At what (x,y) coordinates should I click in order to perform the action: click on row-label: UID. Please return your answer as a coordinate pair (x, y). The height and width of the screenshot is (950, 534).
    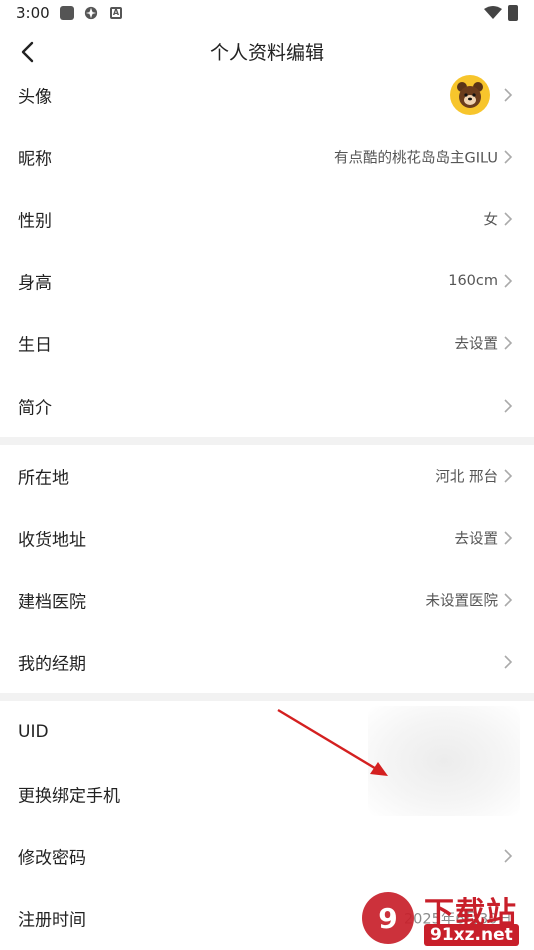
    Looking at the image, I should click on (33, 732).